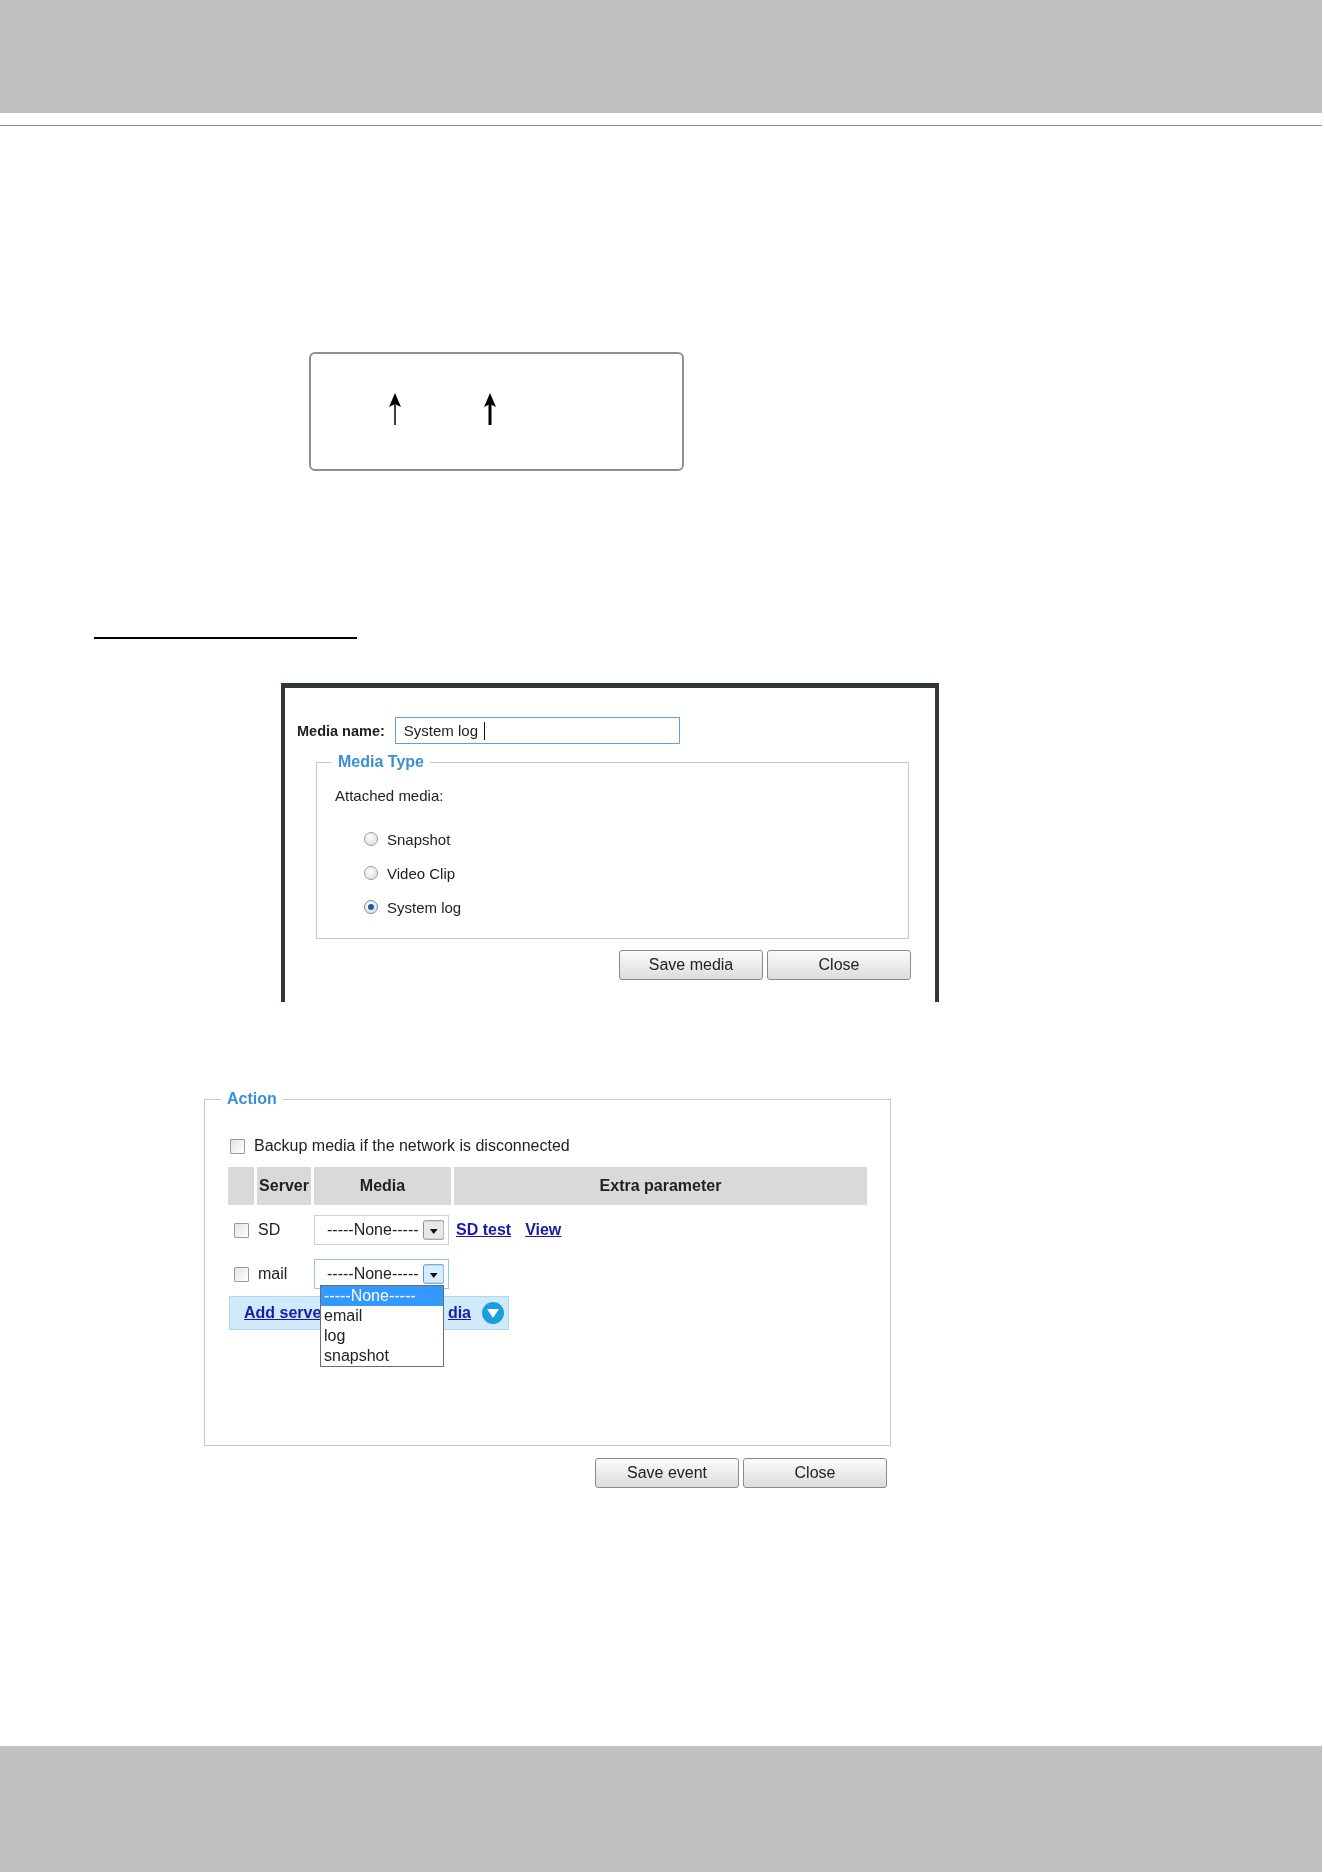 Image resolution: width=1324 pixels, height=1872 pixels. Describe the element at coordinates (284, 1186) in the screenshot. I see `column-header: Server` at that location.